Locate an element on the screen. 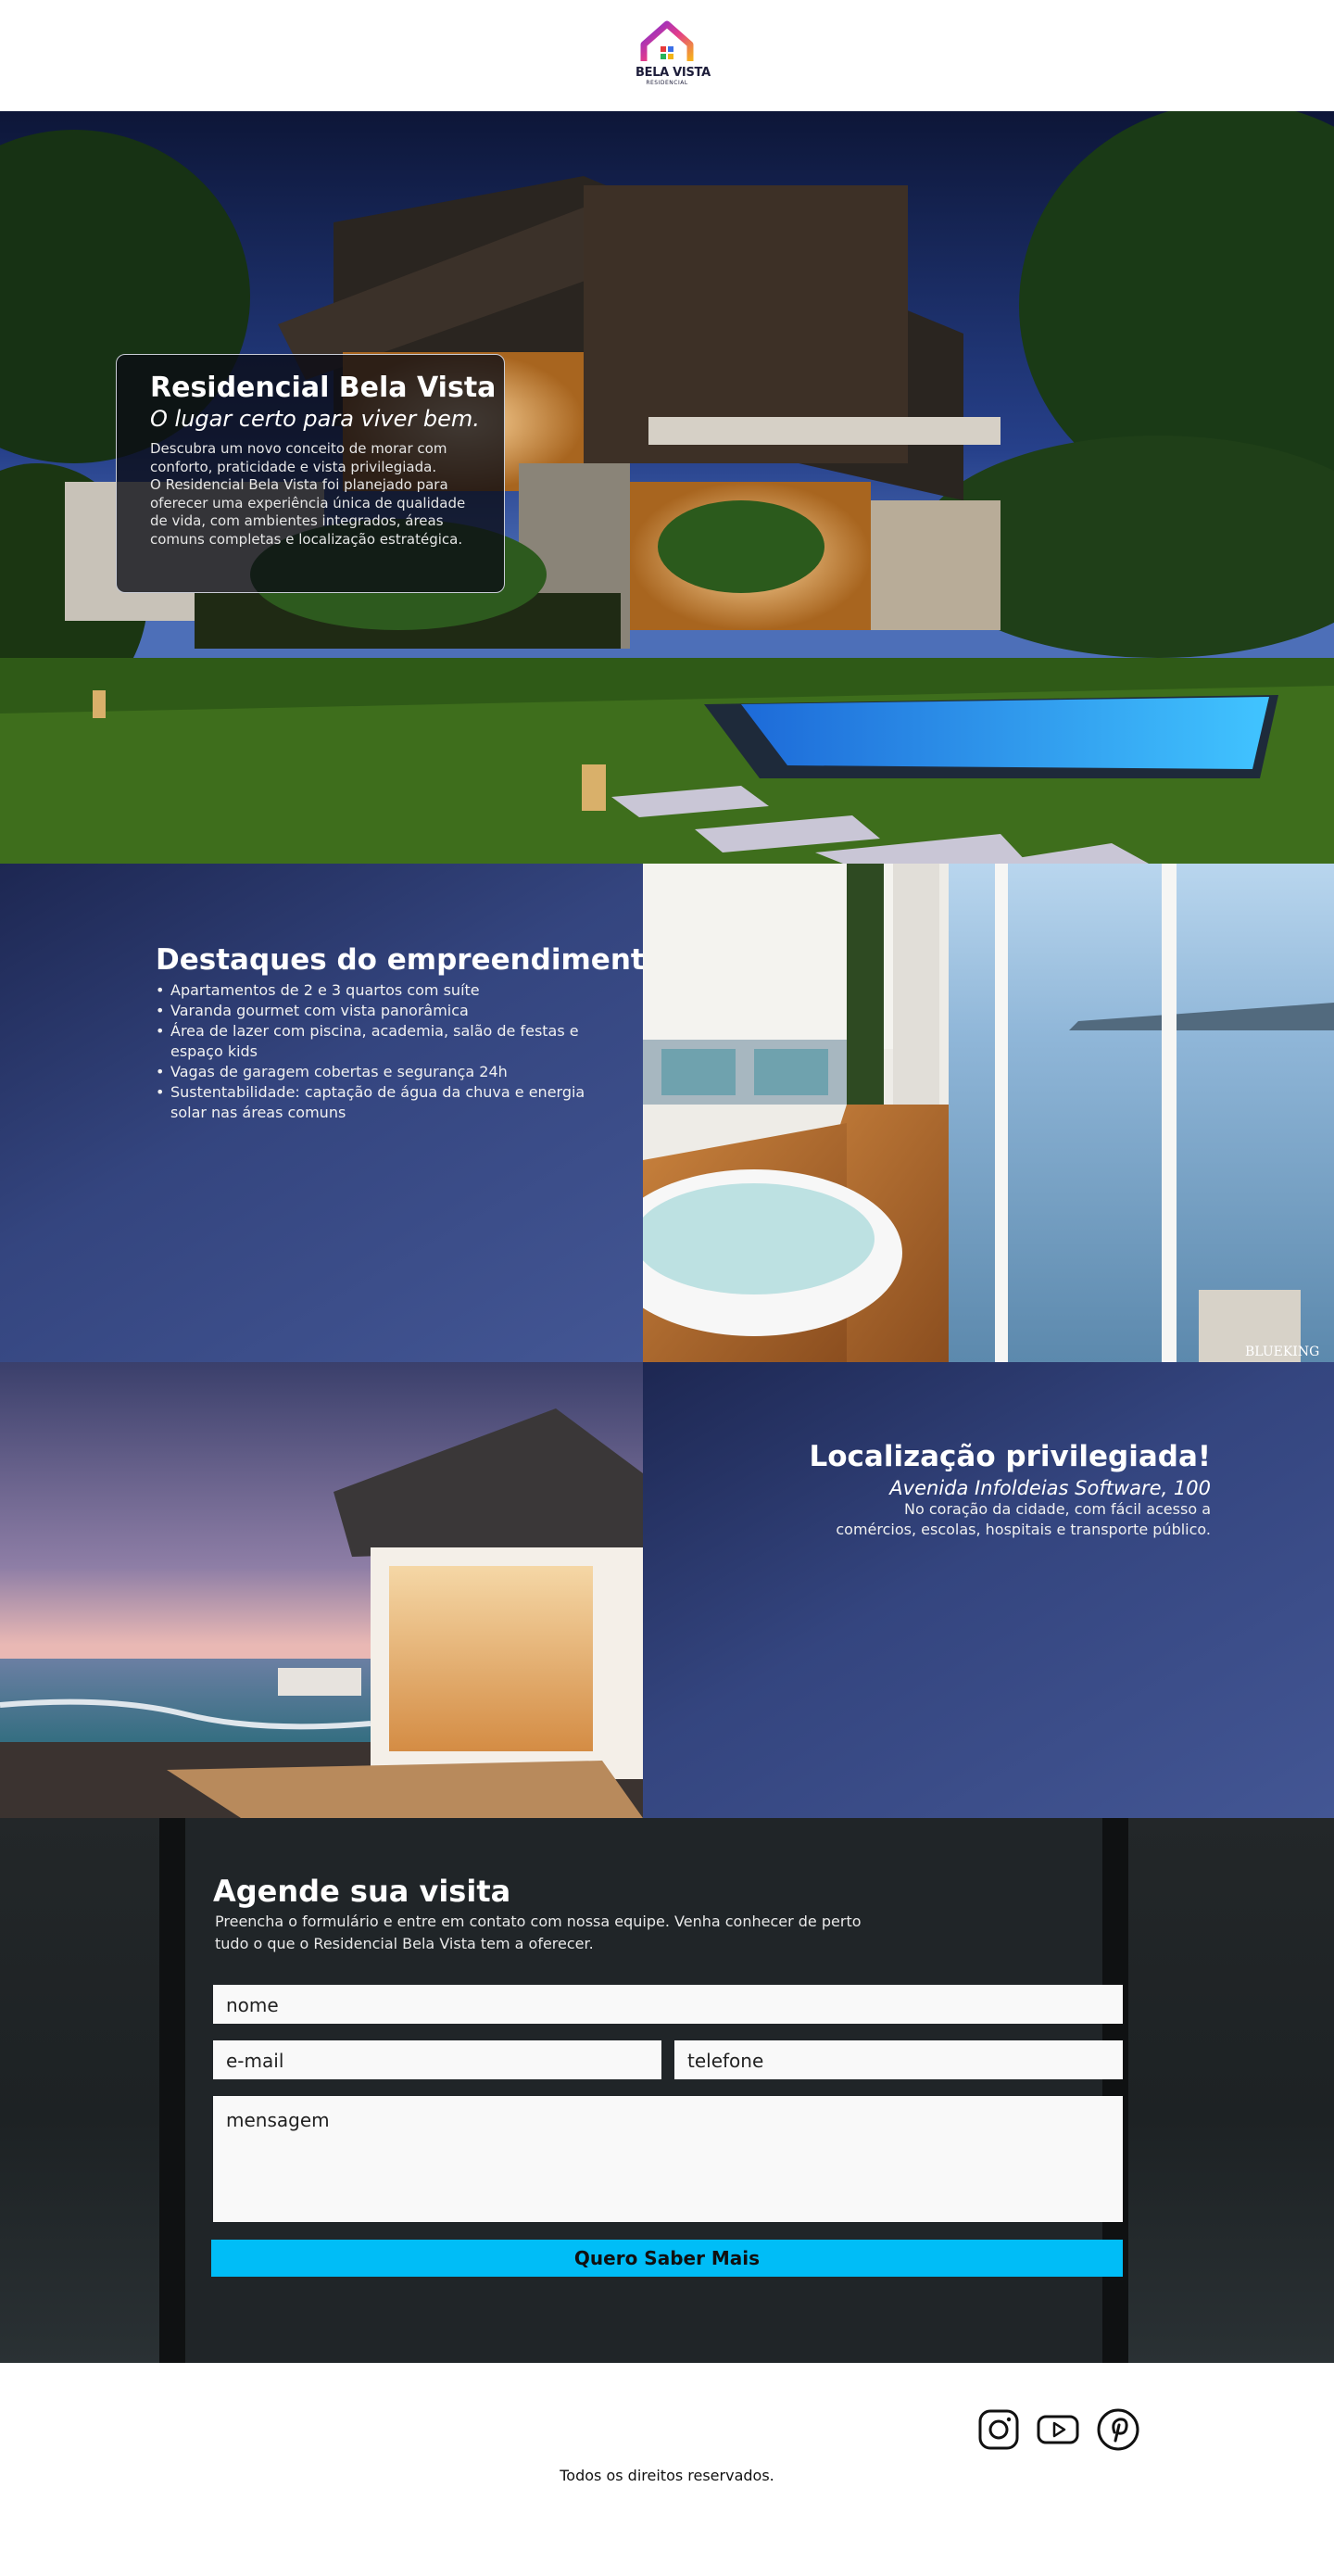  copyright-text: Todos os direitos reservados. is located at coordinates (667, 2475).